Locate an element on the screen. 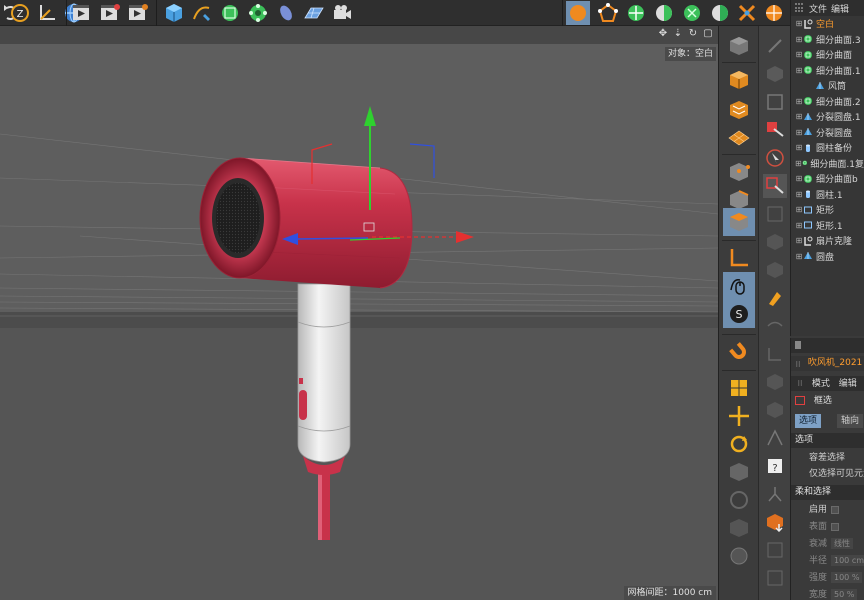 The height and width of the screenshot is (600, 864). render-settings-icon is located at coordinates (138, 13).